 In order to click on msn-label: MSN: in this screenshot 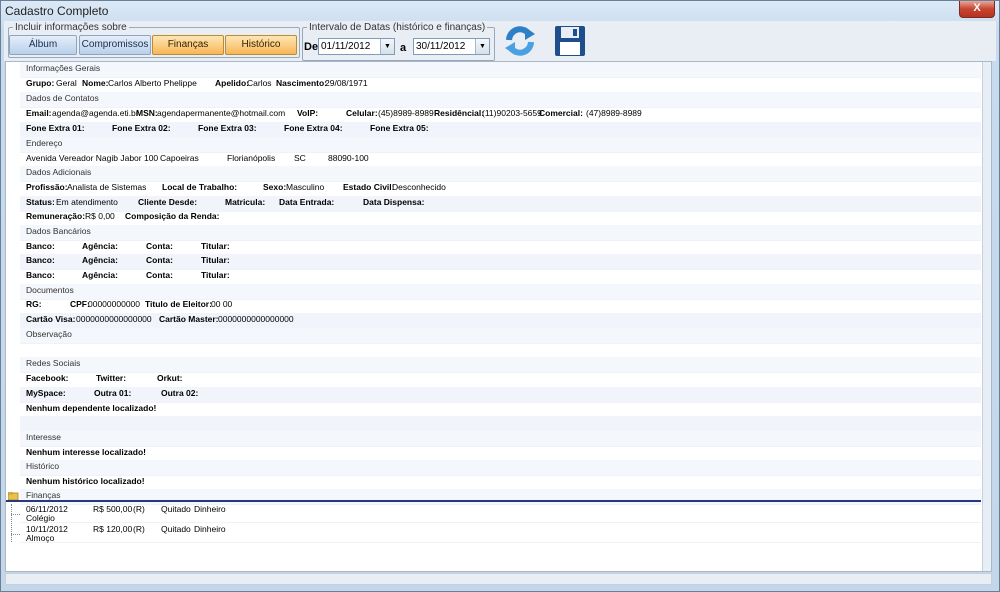, I will do `click(147, 113)`.